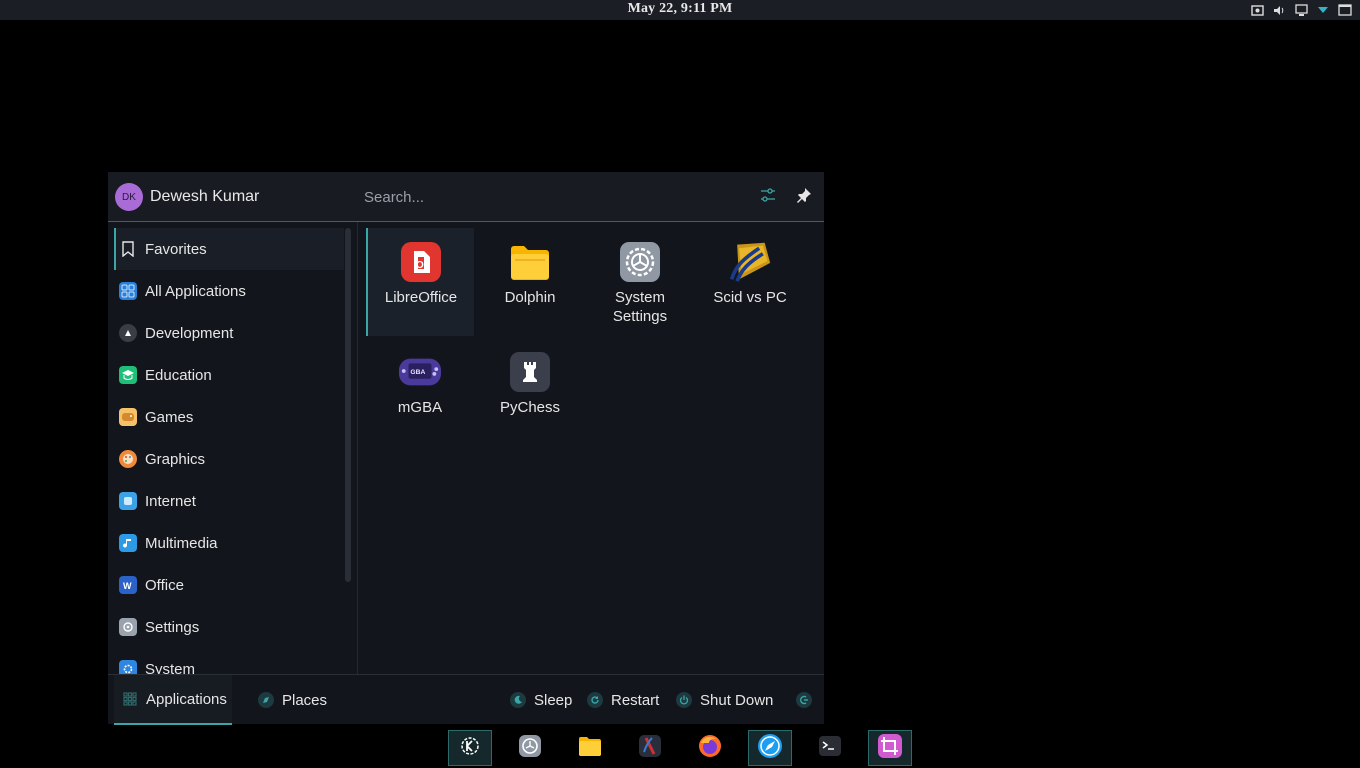 This screenshot has width=1360, height=768. I want to click on restart-icon, so click(595, 700).